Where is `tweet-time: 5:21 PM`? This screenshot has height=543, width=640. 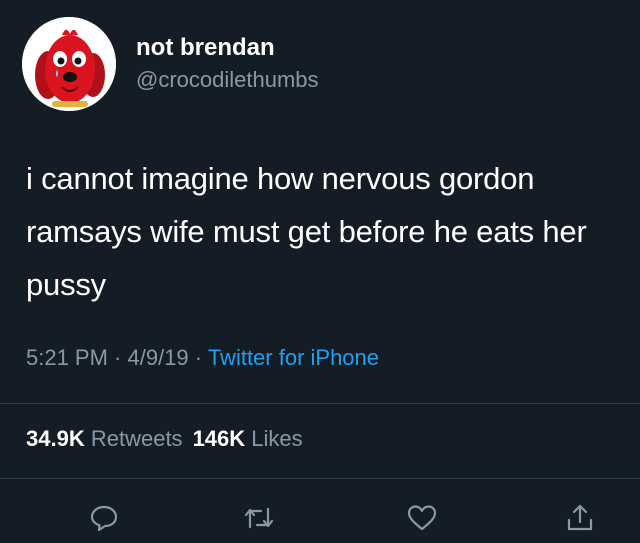 tweet-time: 5:21 PM is located at coordinates (67, 357).